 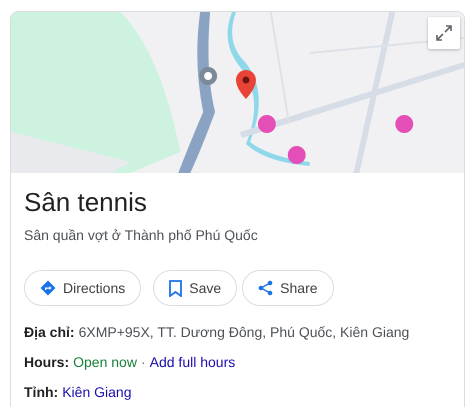 I want to click on share-button: Share, so click(x=288, y=288).